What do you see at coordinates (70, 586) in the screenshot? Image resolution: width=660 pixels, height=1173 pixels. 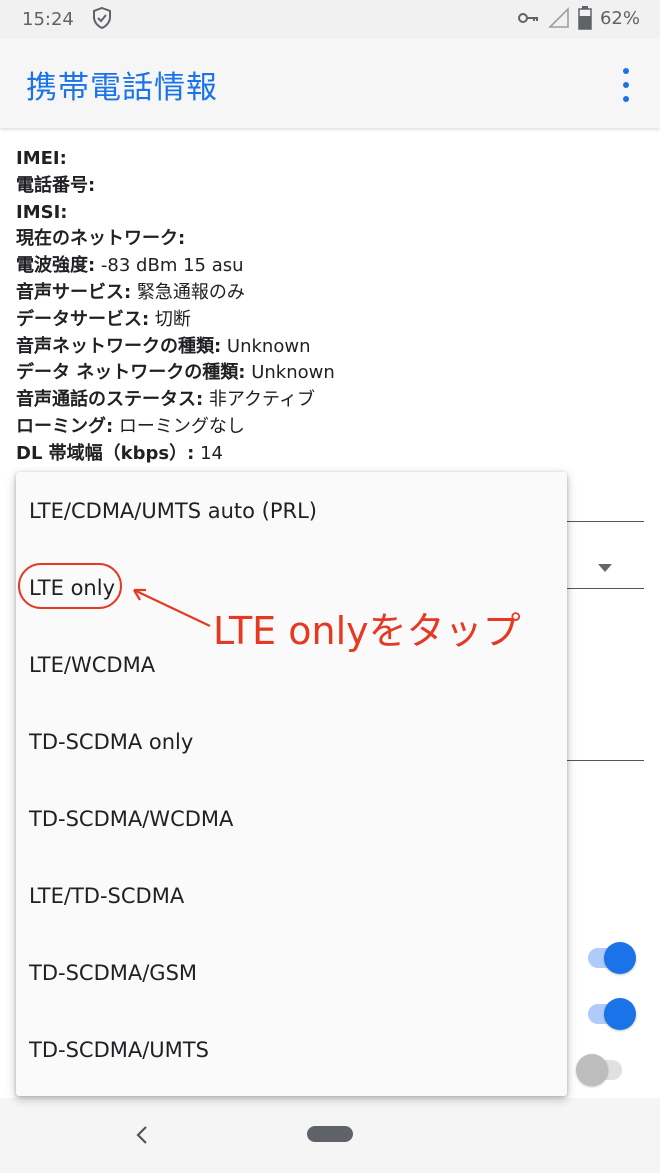 I see `annotation-highlight-circle` at bounding box center [70, 586].